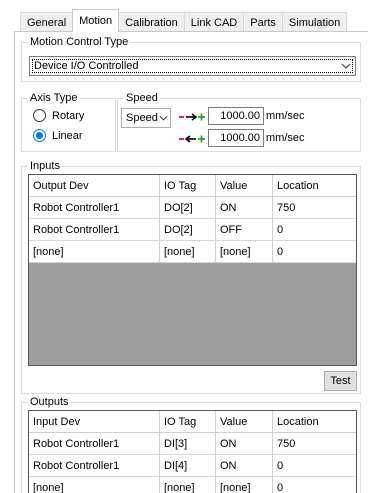  Describe the element at coordinates (236, 116) in the screenshot. I see `forward-speed-input: 1000.00` at that location.